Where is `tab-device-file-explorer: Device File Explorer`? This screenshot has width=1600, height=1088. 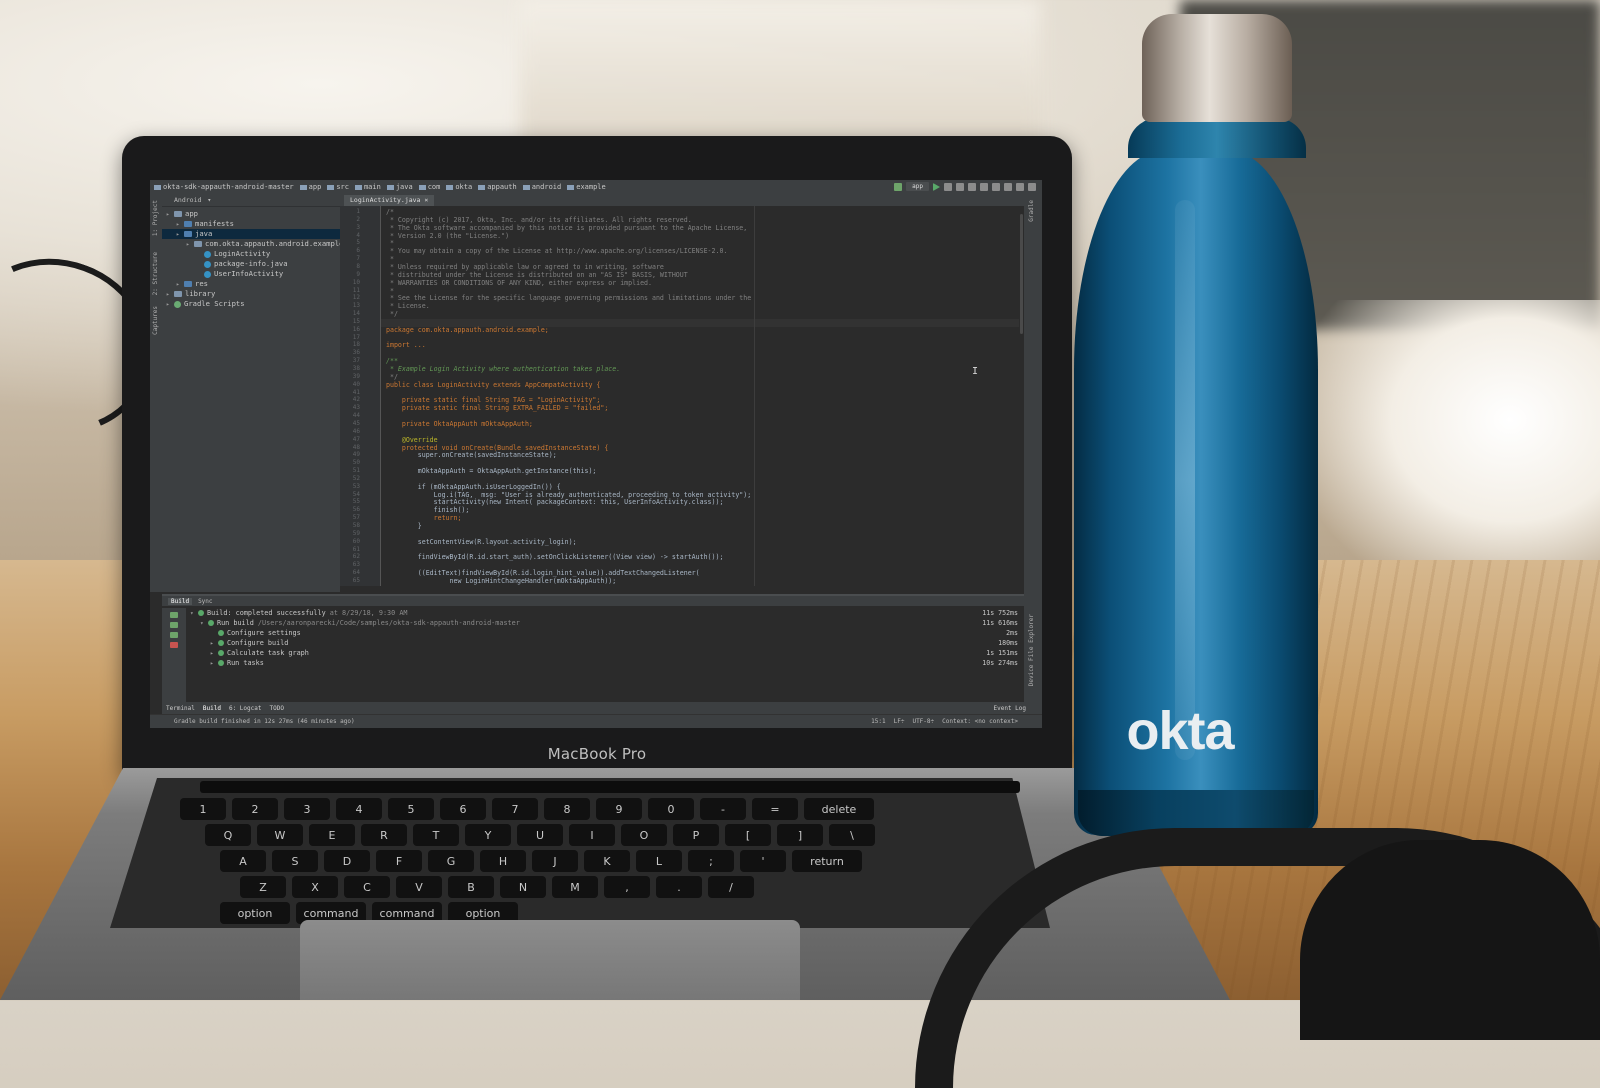
tab-device-file-explorer: Device File Explorer is located at coordinates (1031, 650).